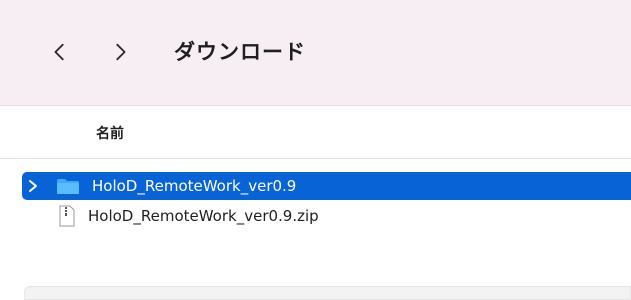 This screenshot has width=631, height=300. Describe the element at coordinates (326, 216) in the screenshot. I see `list-item-zip: HoloD_RemoteWork_ver0.9.zip` at that location.